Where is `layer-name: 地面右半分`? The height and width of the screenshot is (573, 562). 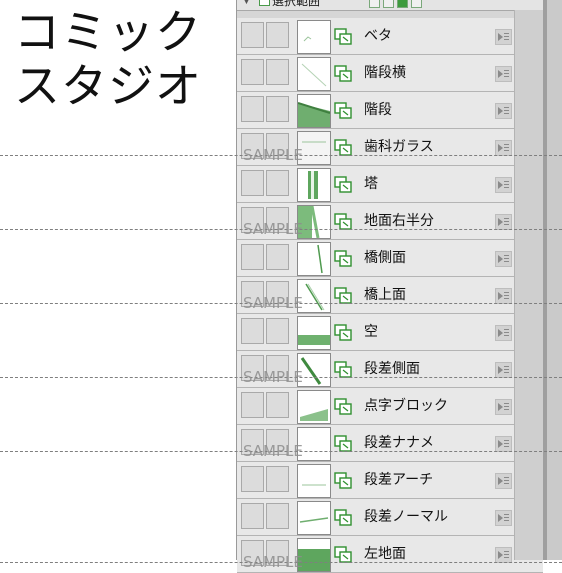
layer-name: 地面右半分 is located at coordinates (399, 221).